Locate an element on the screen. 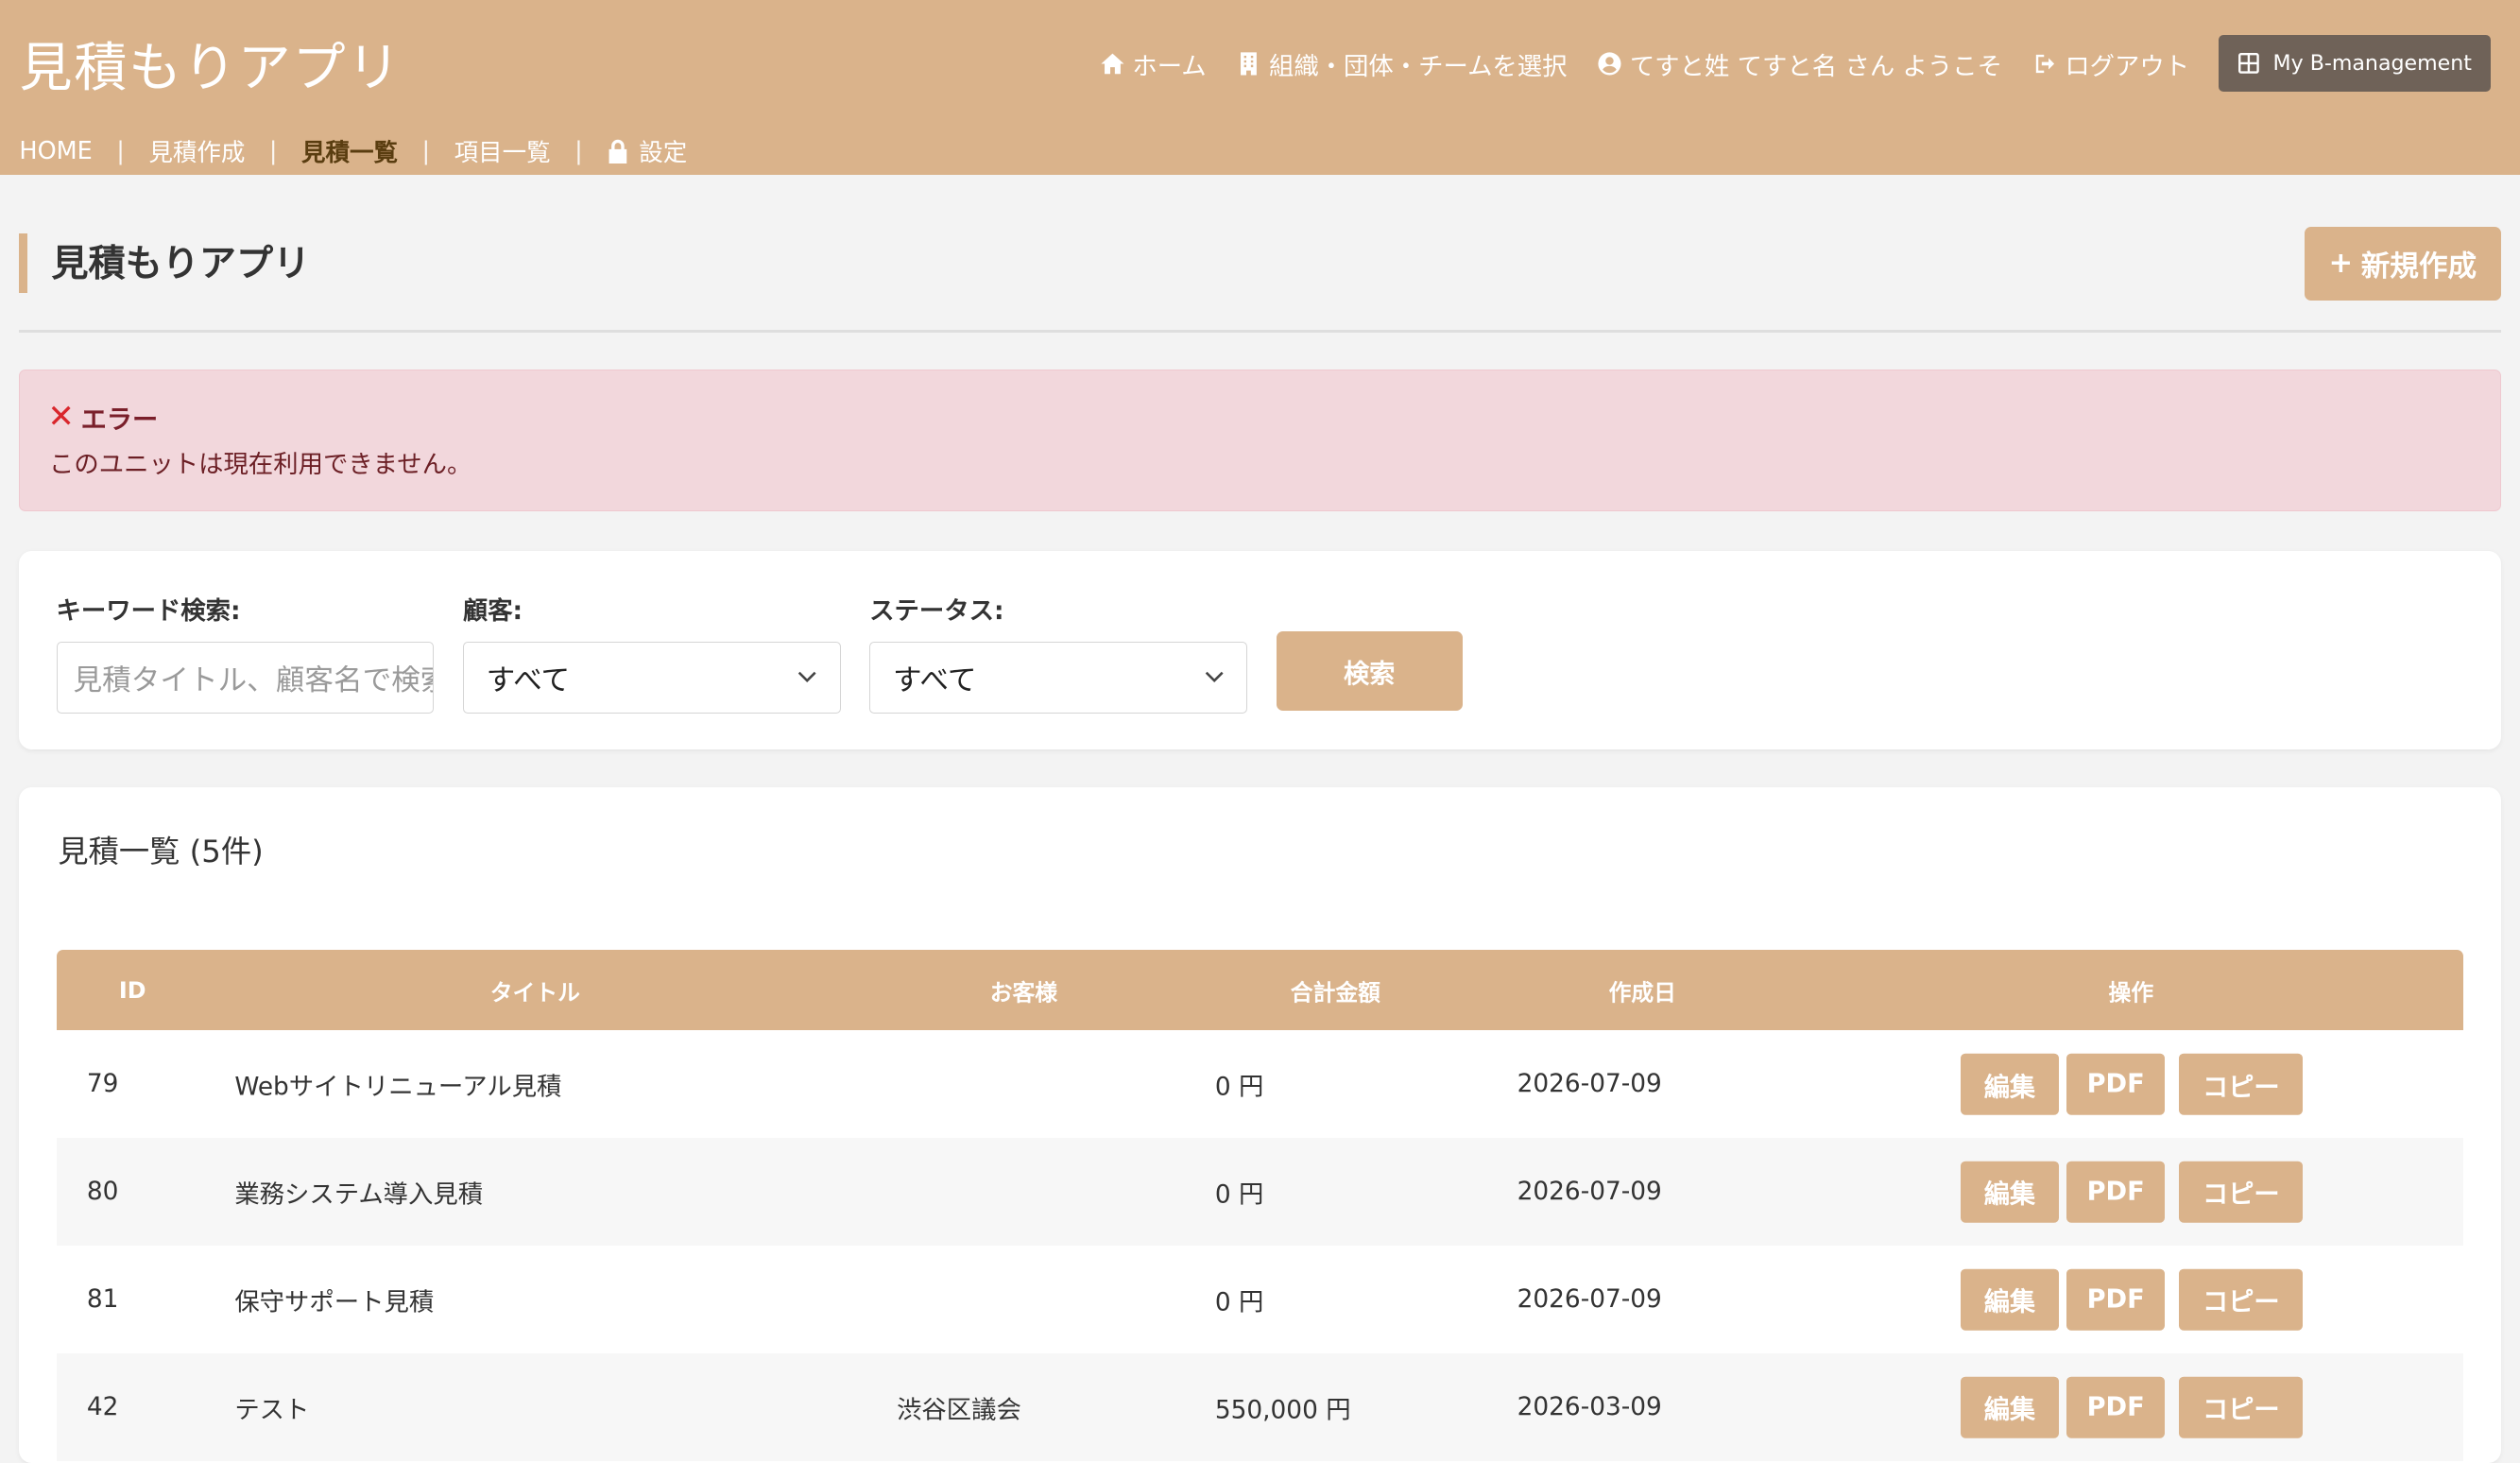 The image size is (2520, 1463). customer-field-group: 顧客: すべて is located at coordinates (651, 652).